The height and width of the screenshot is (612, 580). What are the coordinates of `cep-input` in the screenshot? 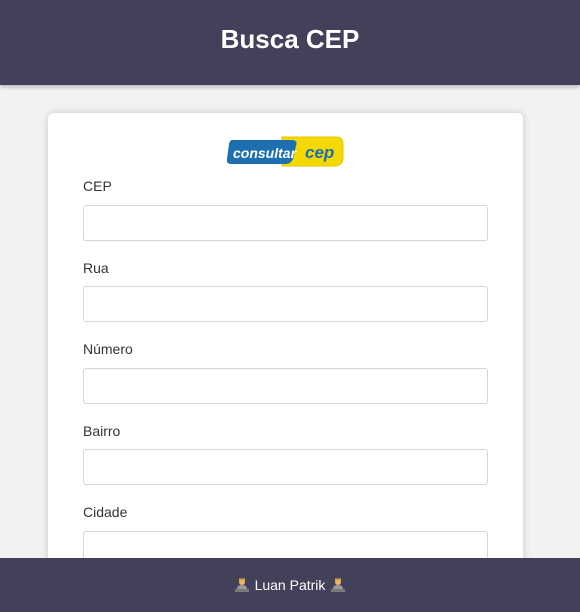 It's located at (285, 223).